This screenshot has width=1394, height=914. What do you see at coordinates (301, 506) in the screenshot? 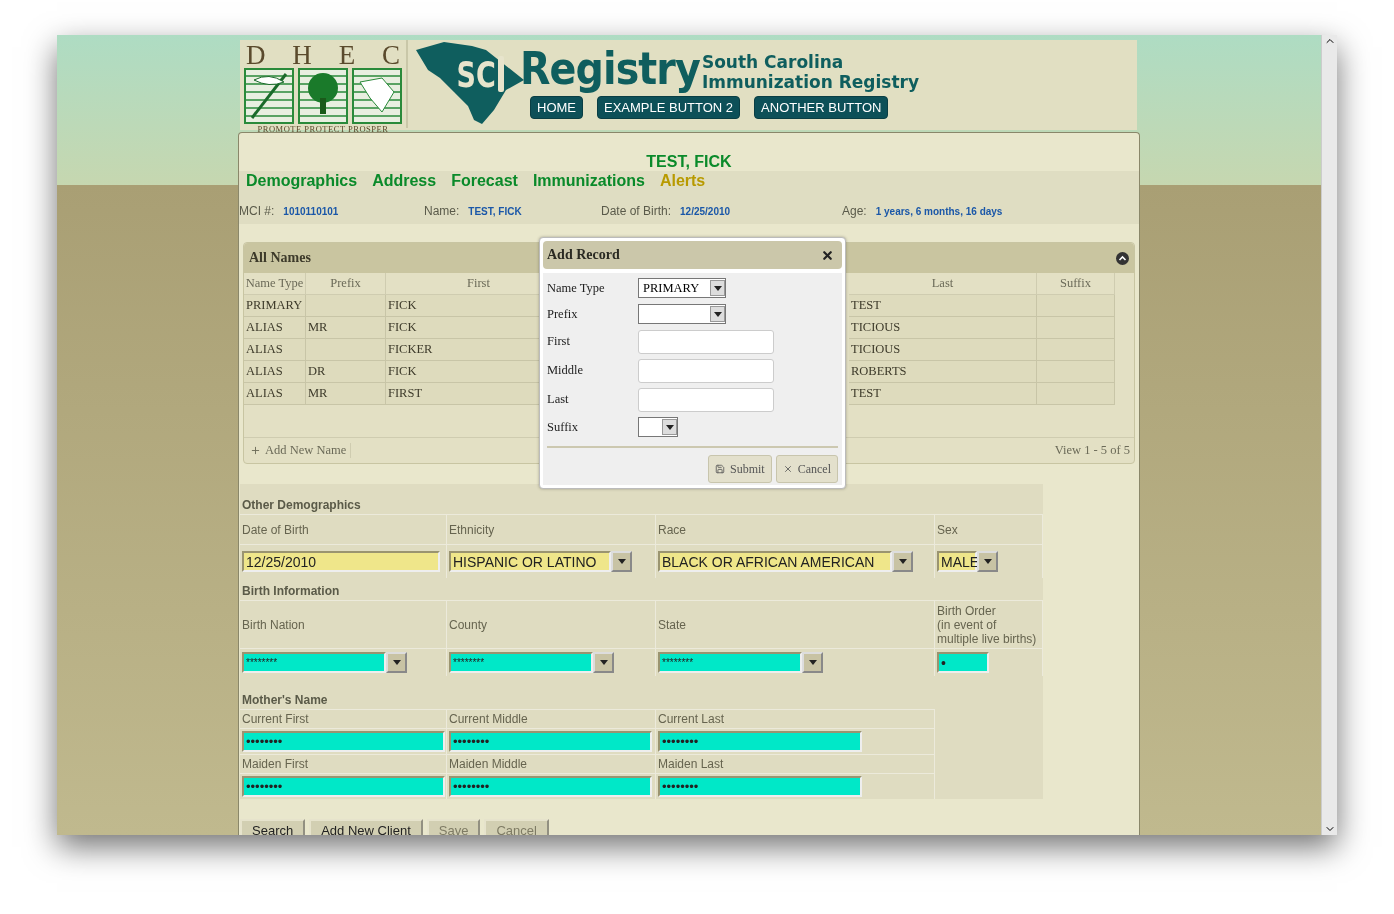
I see `section-heading: Other Demographics` at bounding box center [301, 506].